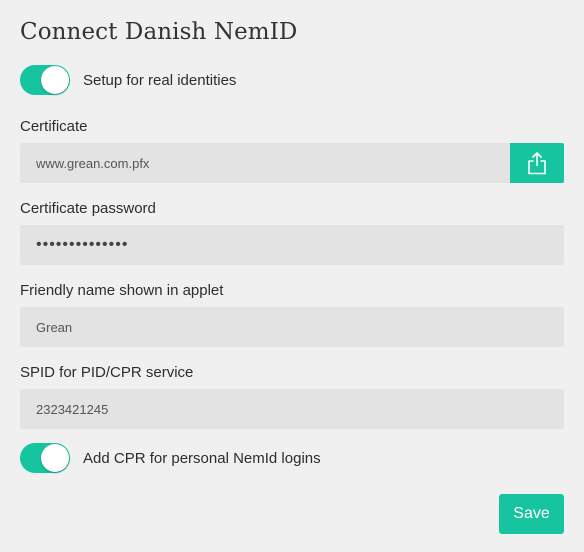 This screenshot has width=584, height=552. Describe the element at coordinates (54, 327) in the screenshot. I see `friendly-name-value: Grean` at that location.